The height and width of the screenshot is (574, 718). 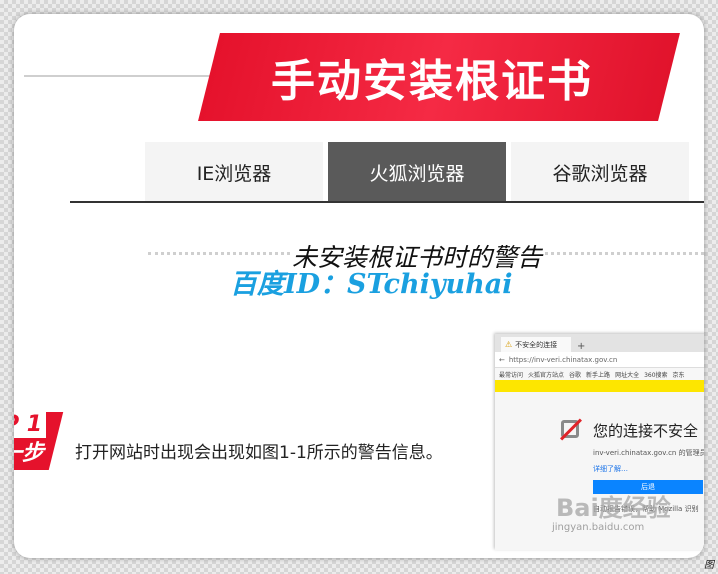 What do you see at coordinates (502, 359) in the screenshot?
I see `back-icon: ←` at bounding box center [502, 359].